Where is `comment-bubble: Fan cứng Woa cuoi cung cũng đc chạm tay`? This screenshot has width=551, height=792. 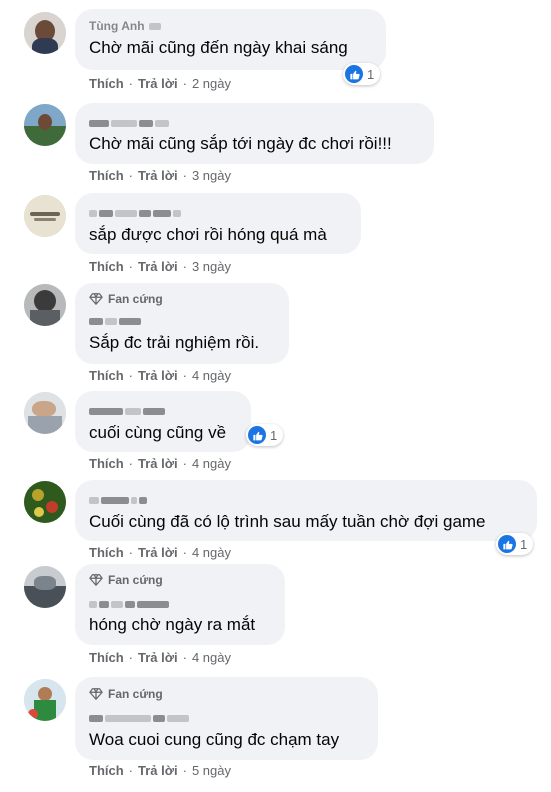 comment-bubble: Fan cứng Woa cuoi cung cũng đc chạm tay is located at coordinates (226, 718).